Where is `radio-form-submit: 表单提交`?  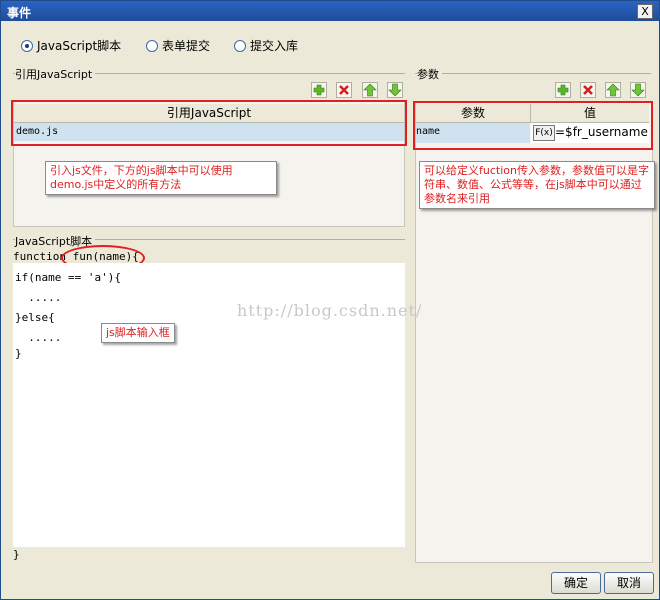 radio-form-submit: 表单提交 is located at coordinates (178, 45).